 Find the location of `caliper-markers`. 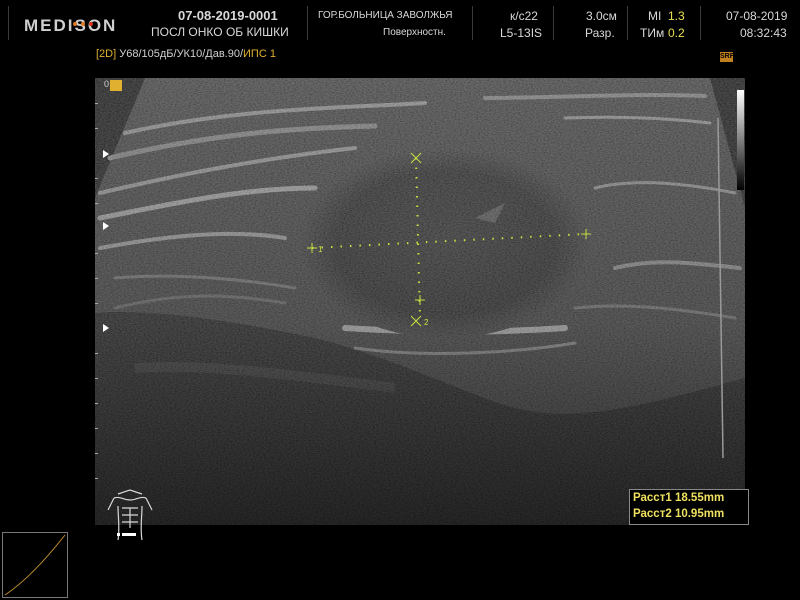

caliper-markers is located at coordinates (449, 239).